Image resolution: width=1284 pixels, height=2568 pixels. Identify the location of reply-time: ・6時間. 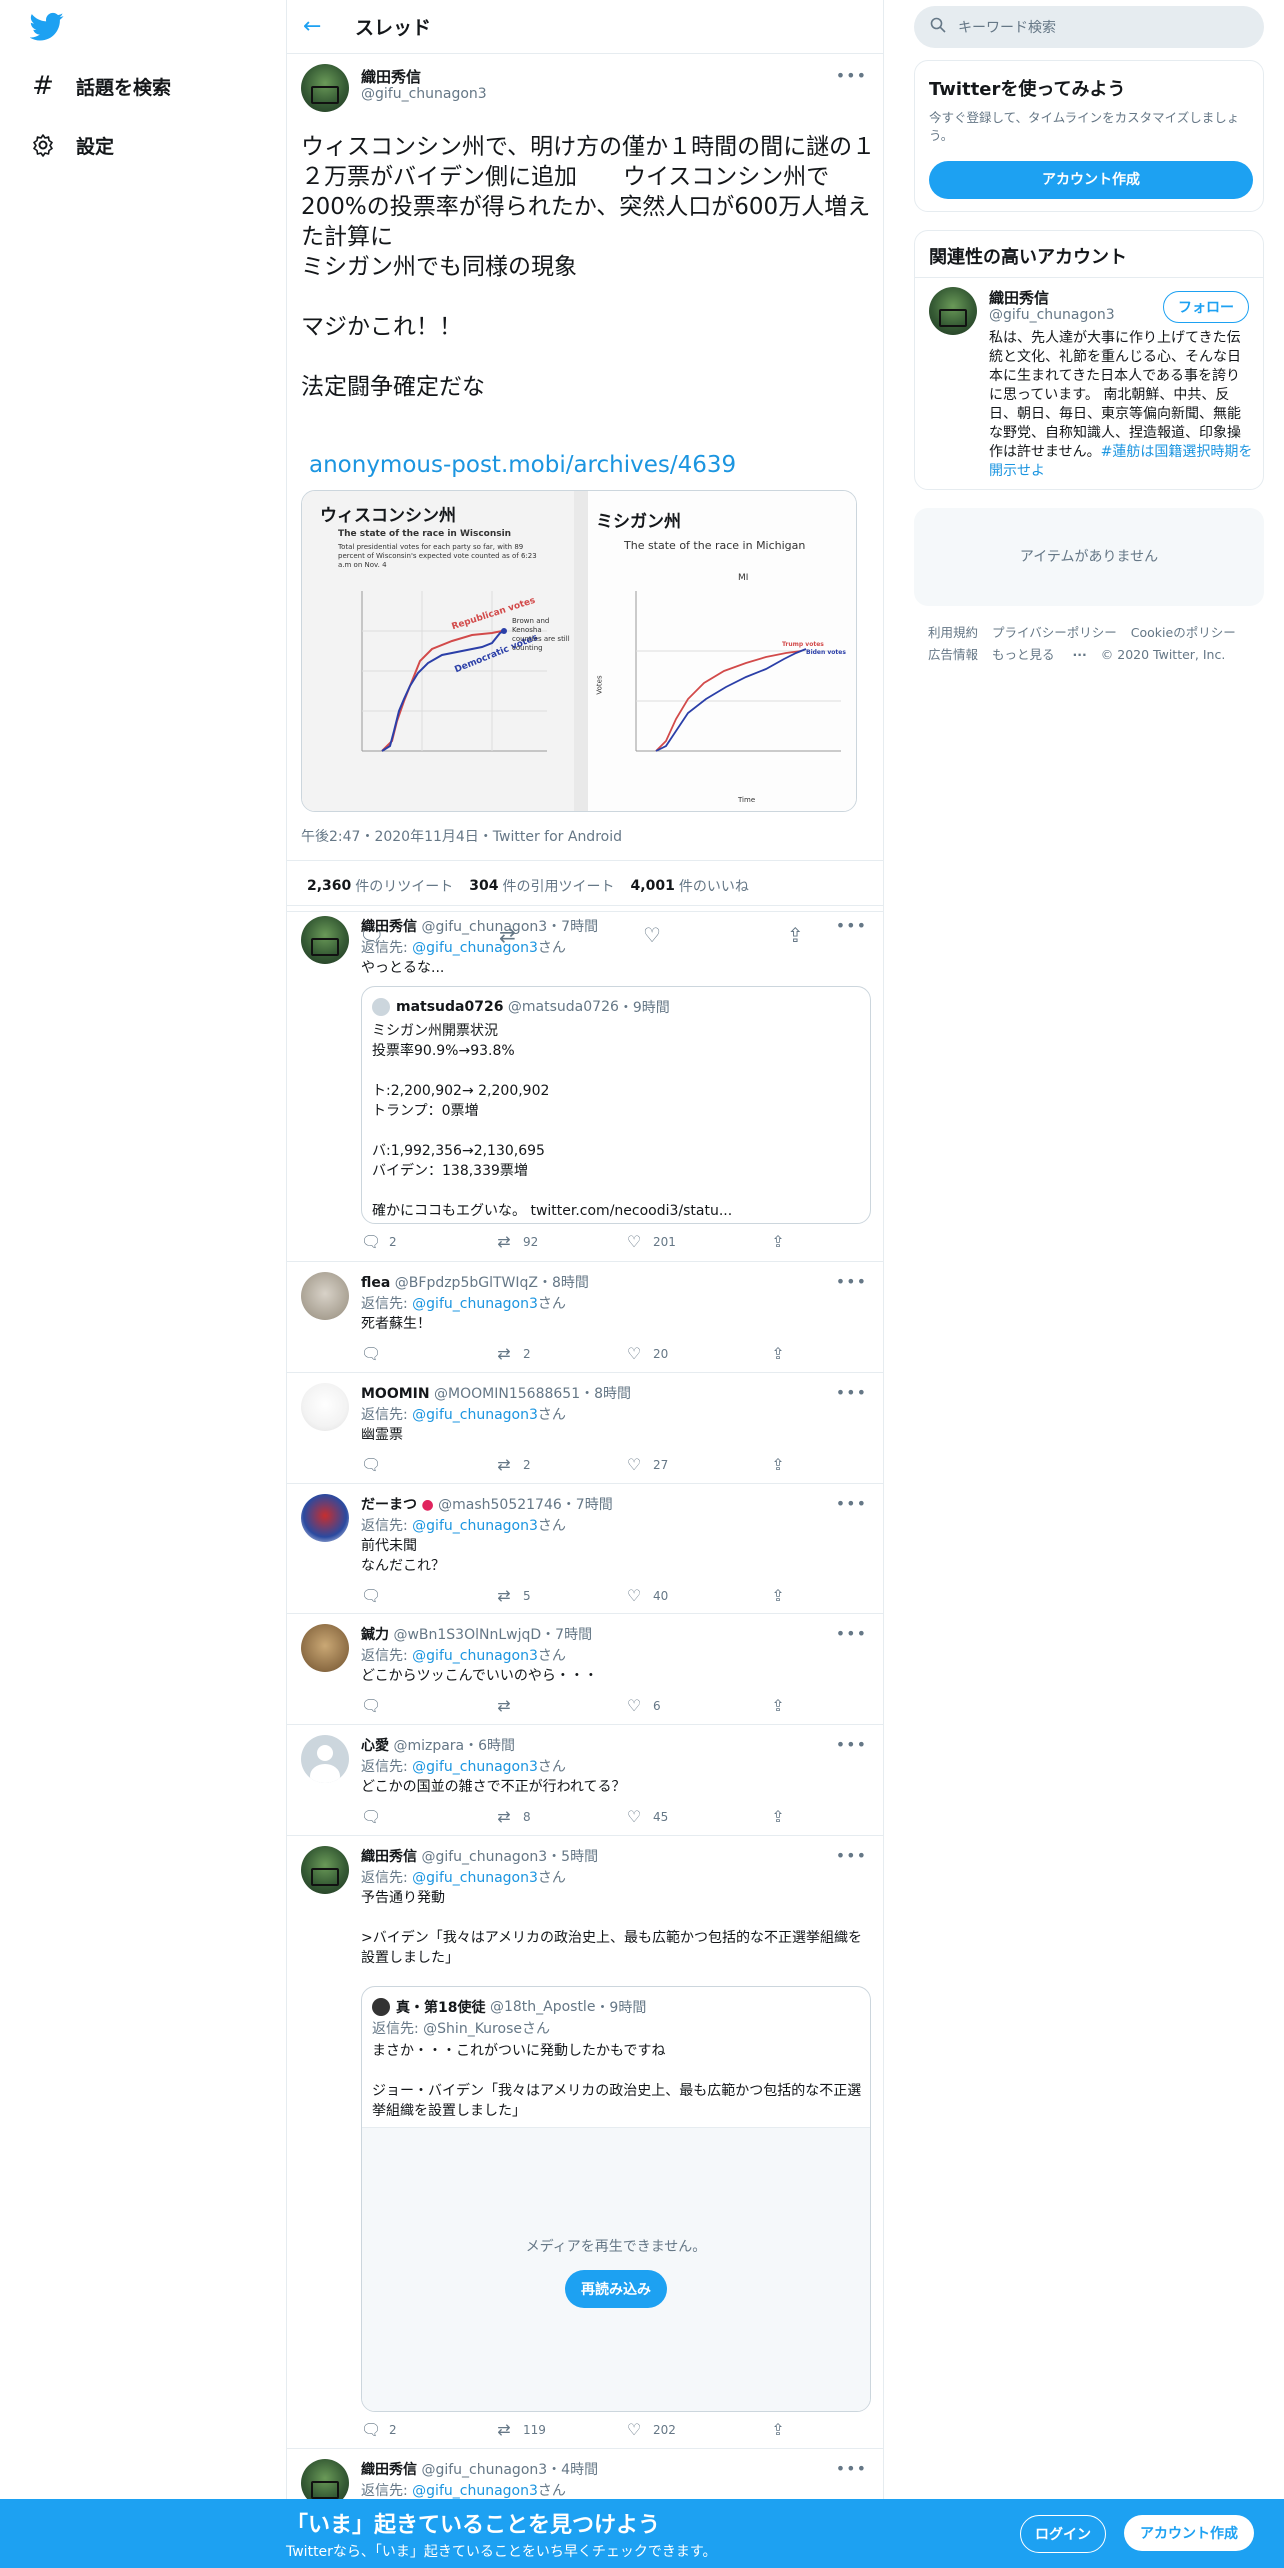
(489, 1746).